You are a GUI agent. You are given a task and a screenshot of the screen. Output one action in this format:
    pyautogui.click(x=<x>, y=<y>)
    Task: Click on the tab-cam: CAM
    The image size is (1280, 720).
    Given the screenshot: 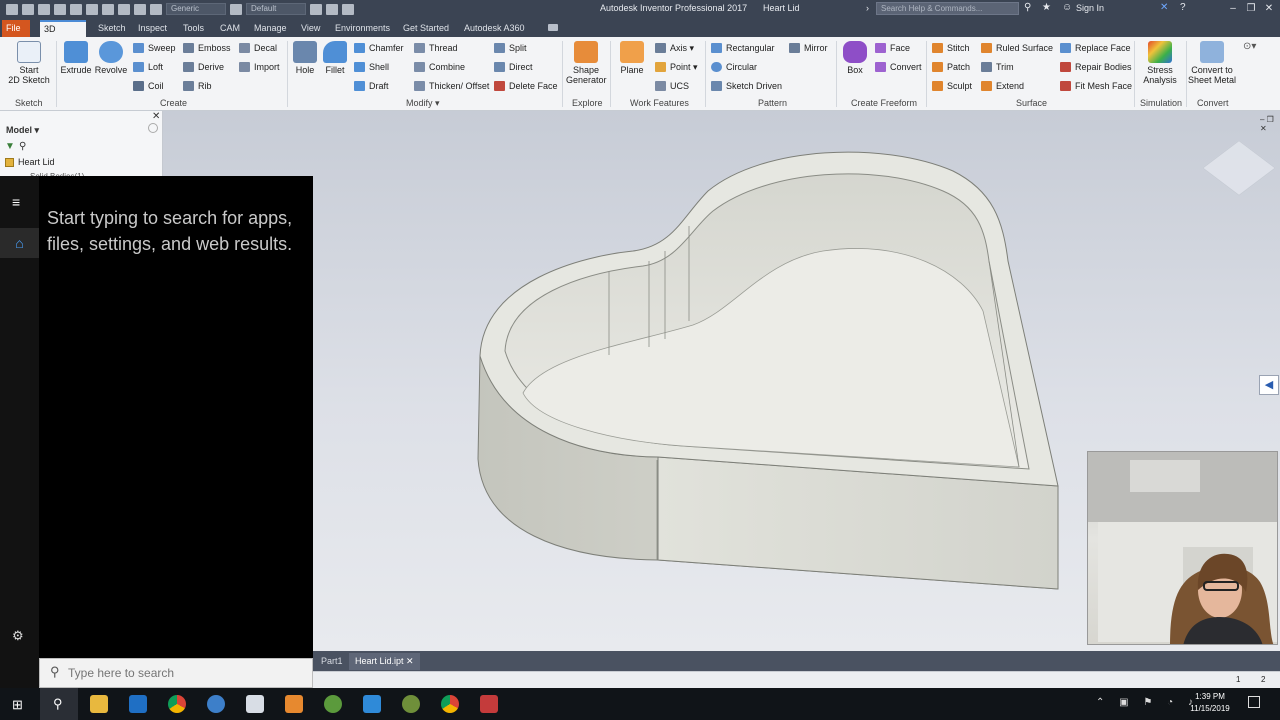 What is the action you would take?
    pyautogui.click(x=230, y=28)
    